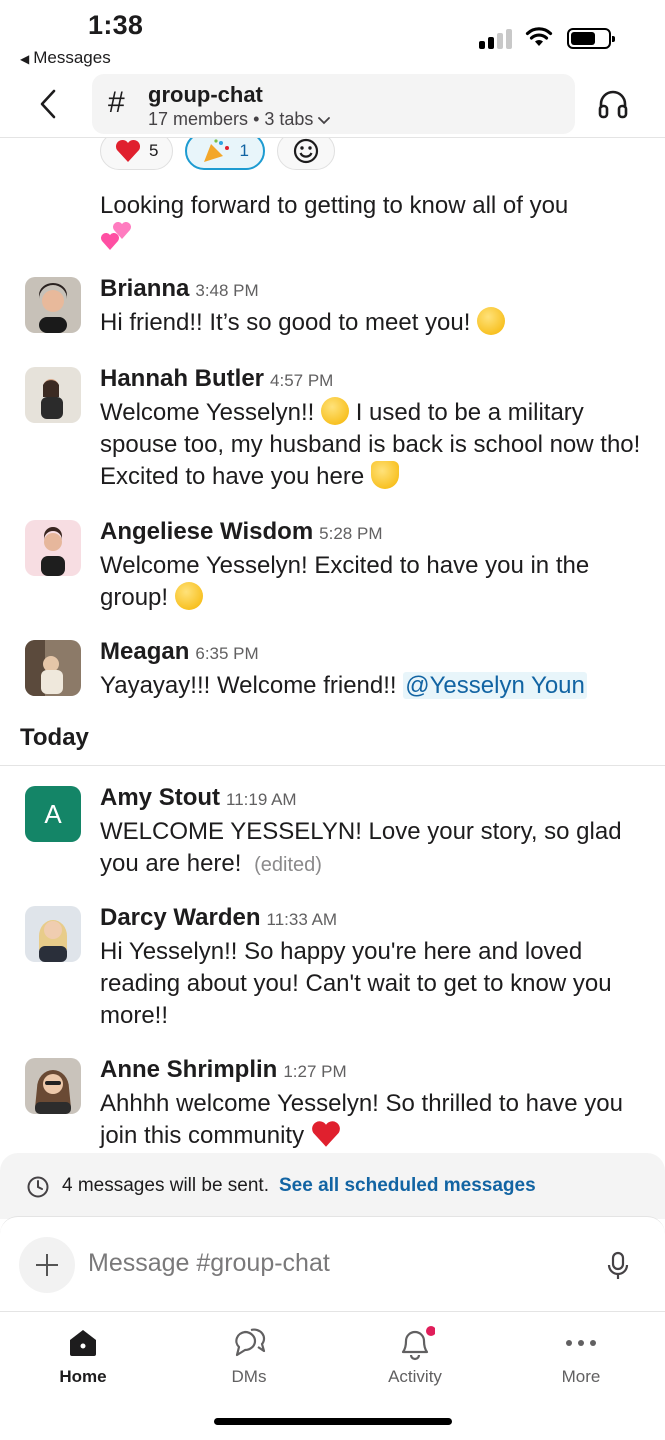  I want to click on message-timestamp: 6:35 PM, so click(227, 653).